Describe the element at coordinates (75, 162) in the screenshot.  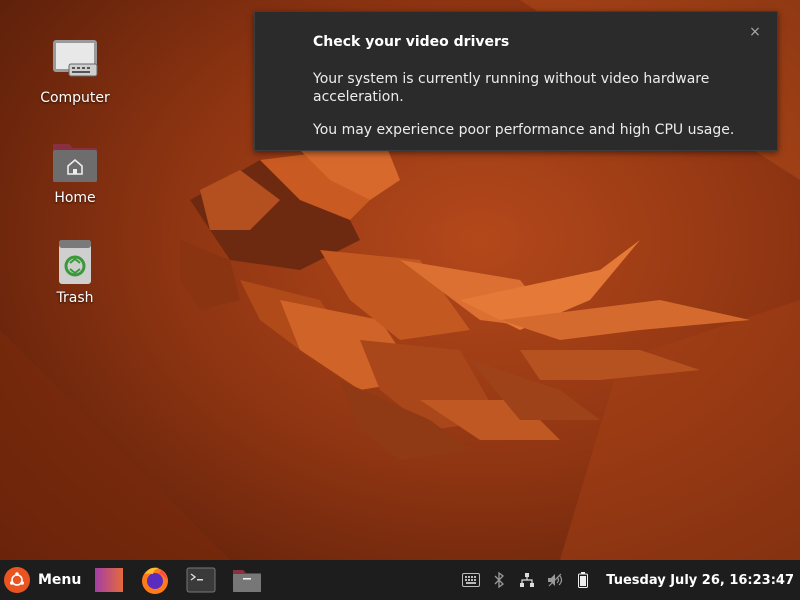
I see `home-folder-icon` at that location.